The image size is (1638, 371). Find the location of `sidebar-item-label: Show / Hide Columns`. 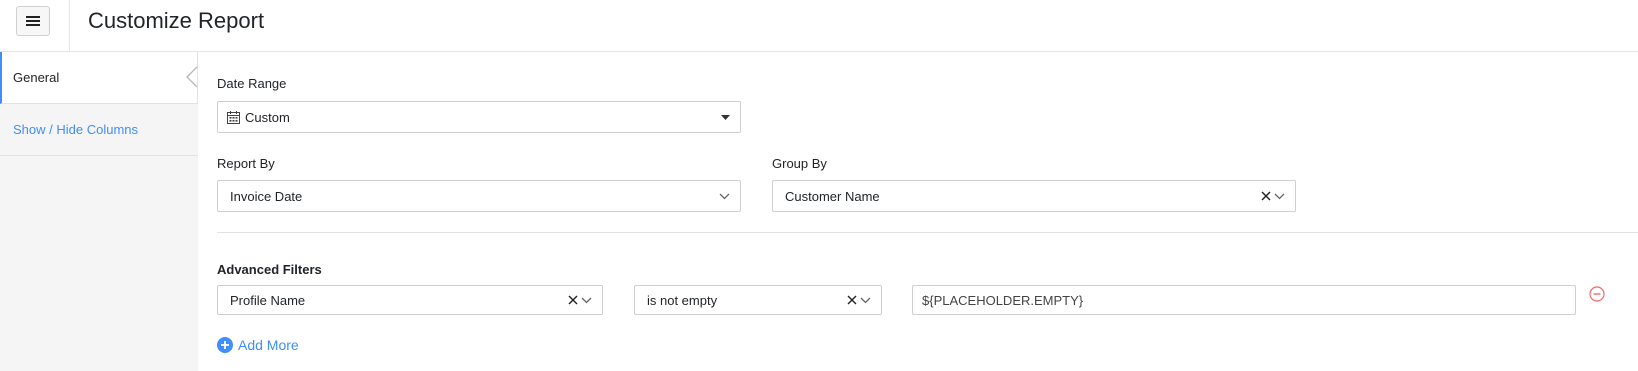

sidebar-item-label: Show / Hide Columns is located at coordinates (75, 129).